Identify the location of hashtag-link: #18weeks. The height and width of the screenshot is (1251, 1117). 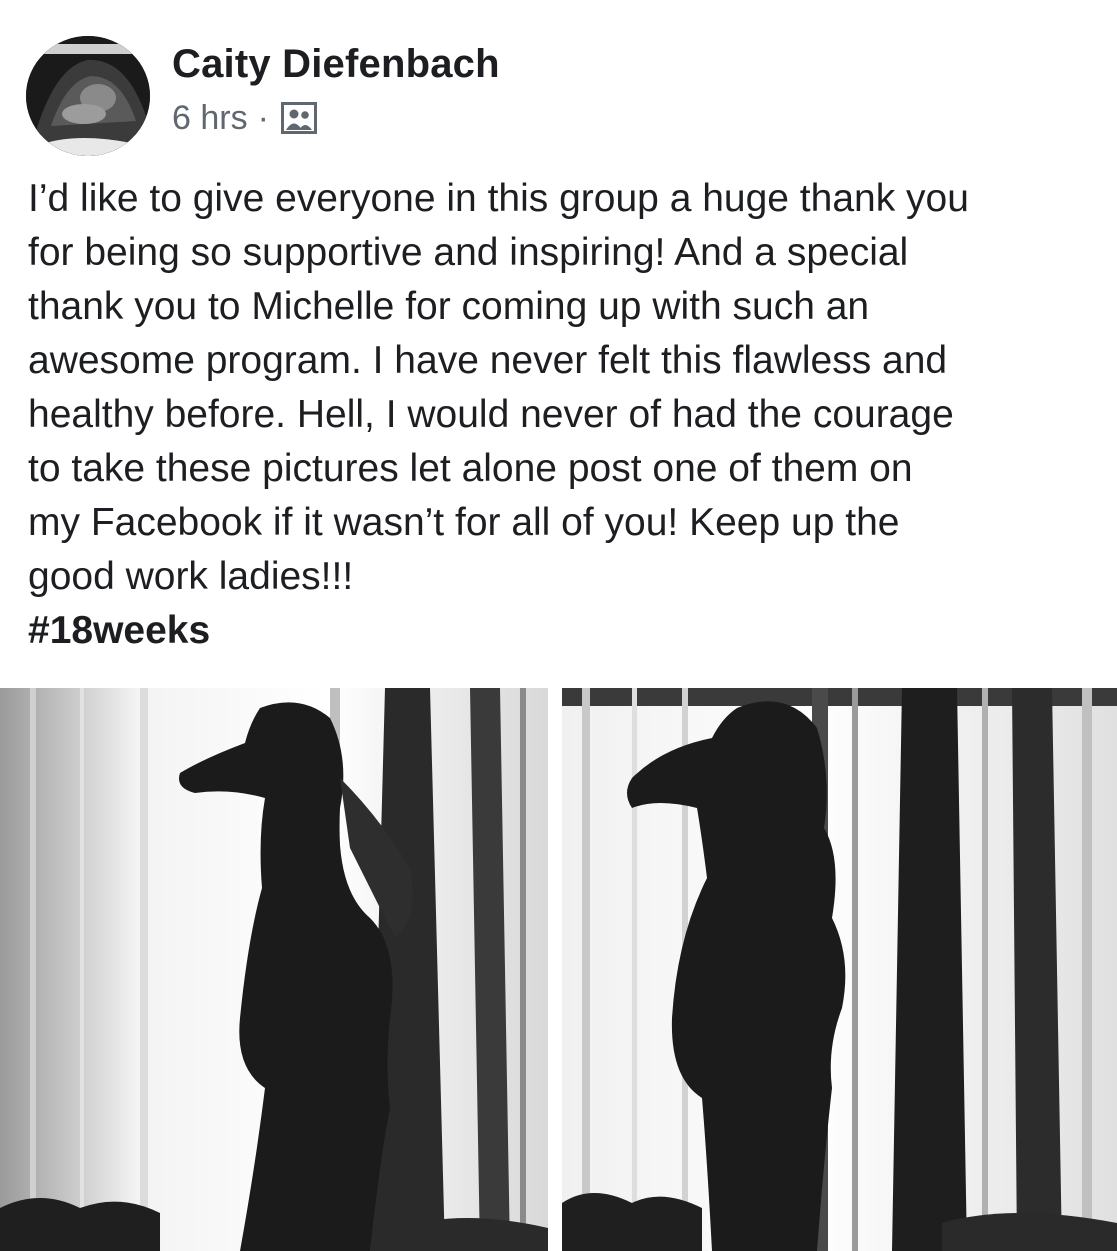
(119, 631).